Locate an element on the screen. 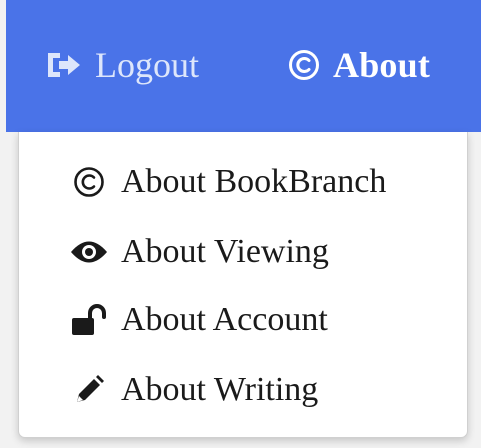  menu-item-about-bookbranch: About BookBranch is located at coordinates (227, 182).